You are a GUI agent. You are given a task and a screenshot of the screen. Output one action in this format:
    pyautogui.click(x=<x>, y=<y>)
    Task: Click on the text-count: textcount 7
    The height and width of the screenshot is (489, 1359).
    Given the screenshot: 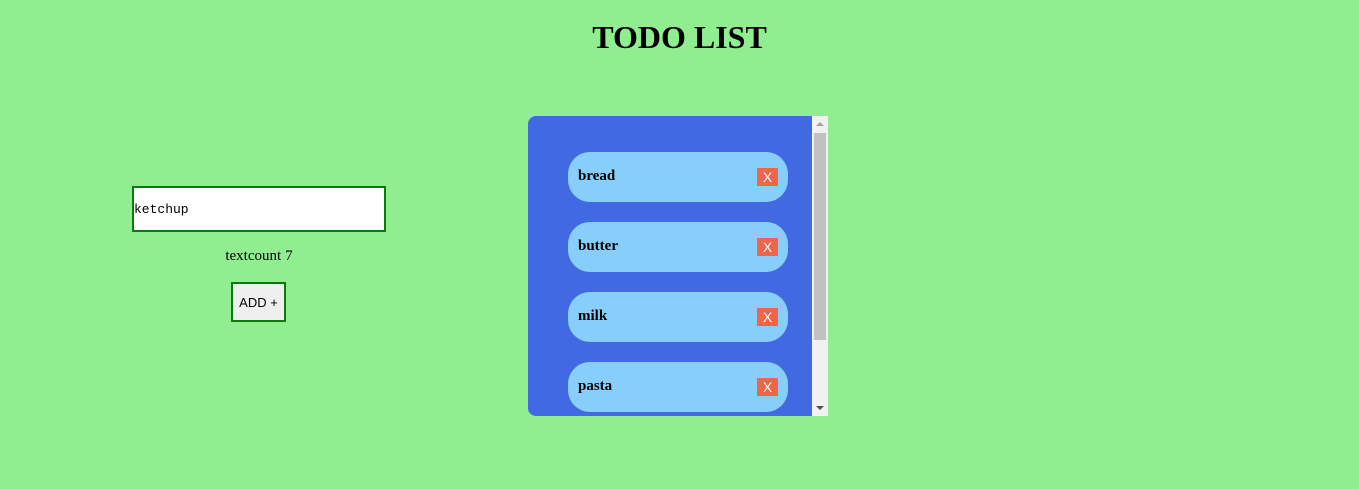 What is the action you would take?
    pyautogui.click(x=259, y=256)
    